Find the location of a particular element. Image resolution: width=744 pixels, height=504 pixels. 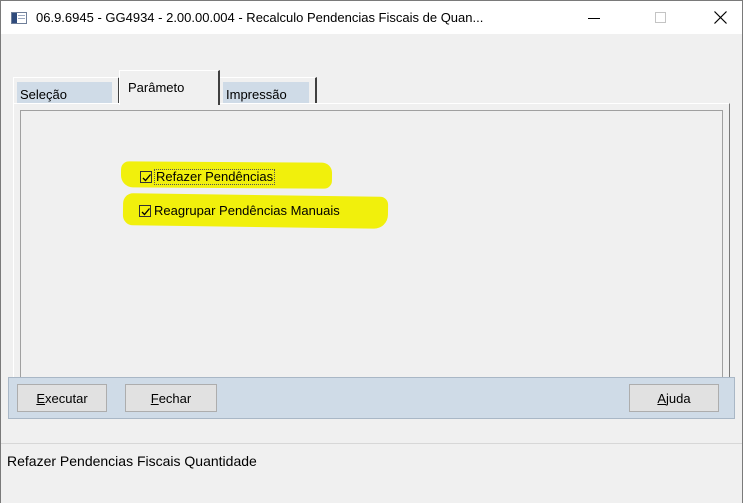

refazer-pendencias-checkbox: Refazer Pendências is located at coordinates (208, 177).